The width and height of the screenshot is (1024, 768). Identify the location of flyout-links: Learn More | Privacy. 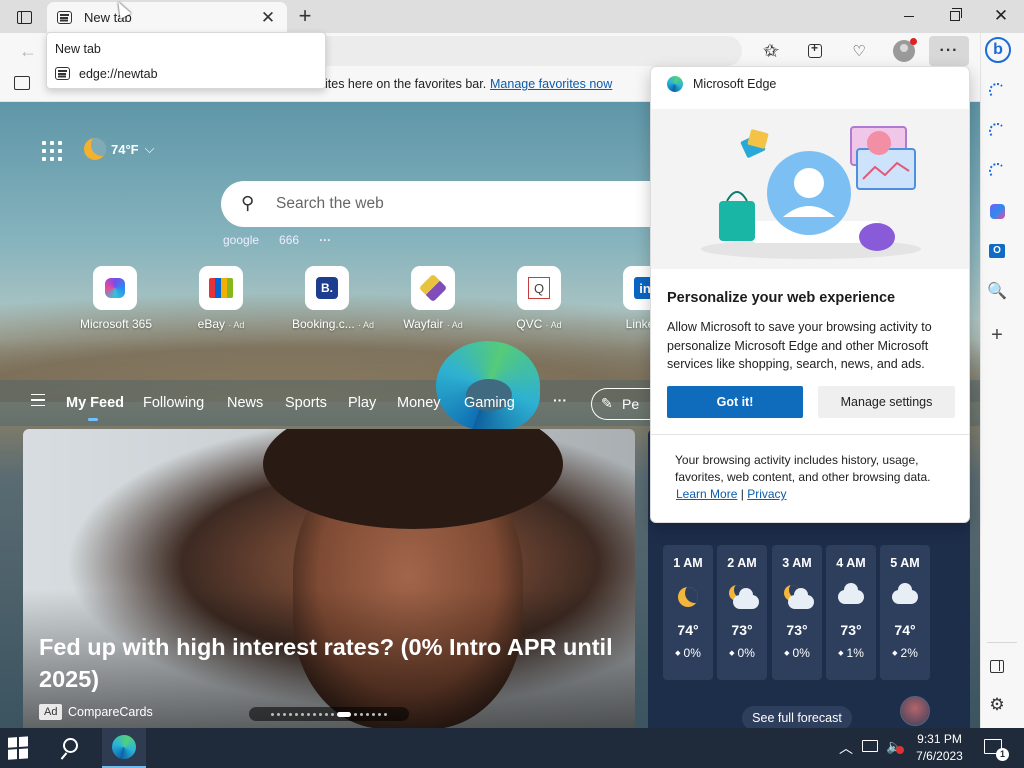
(731, 494).